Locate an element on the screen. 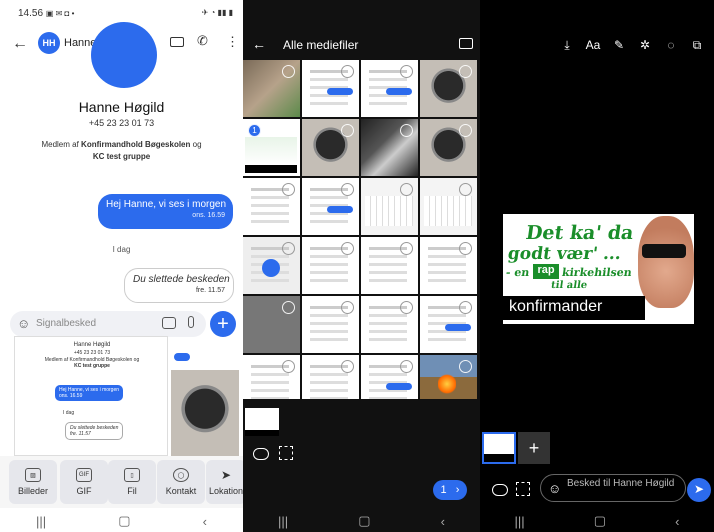 The height and width of the screenshot is (532, 714). add-image-button: + is located at coordinates (534, 448).